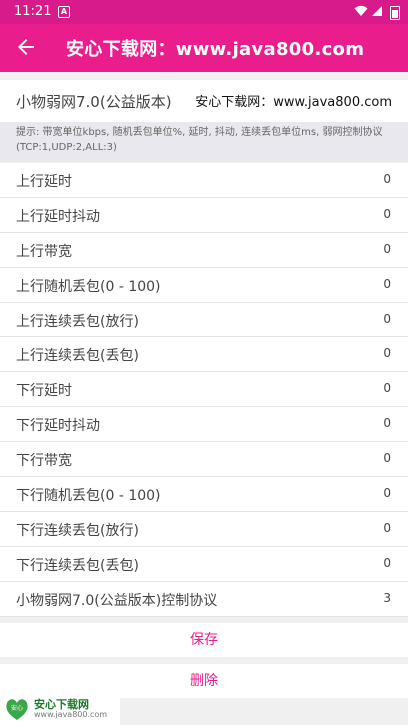 Image resolution: width=408 pixels, height=725 pixels. I want to click on site-watermark-text: 安心下载网：www.java800.com, so click(293, 102).